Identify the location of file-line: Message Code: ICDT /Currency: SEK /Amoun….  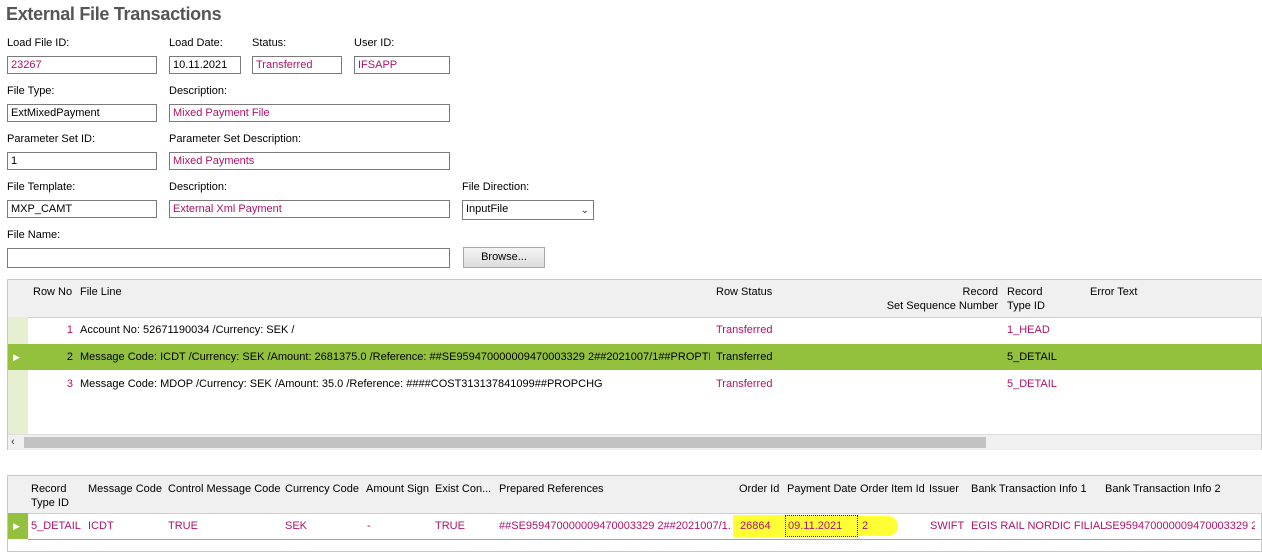
(395, 357).